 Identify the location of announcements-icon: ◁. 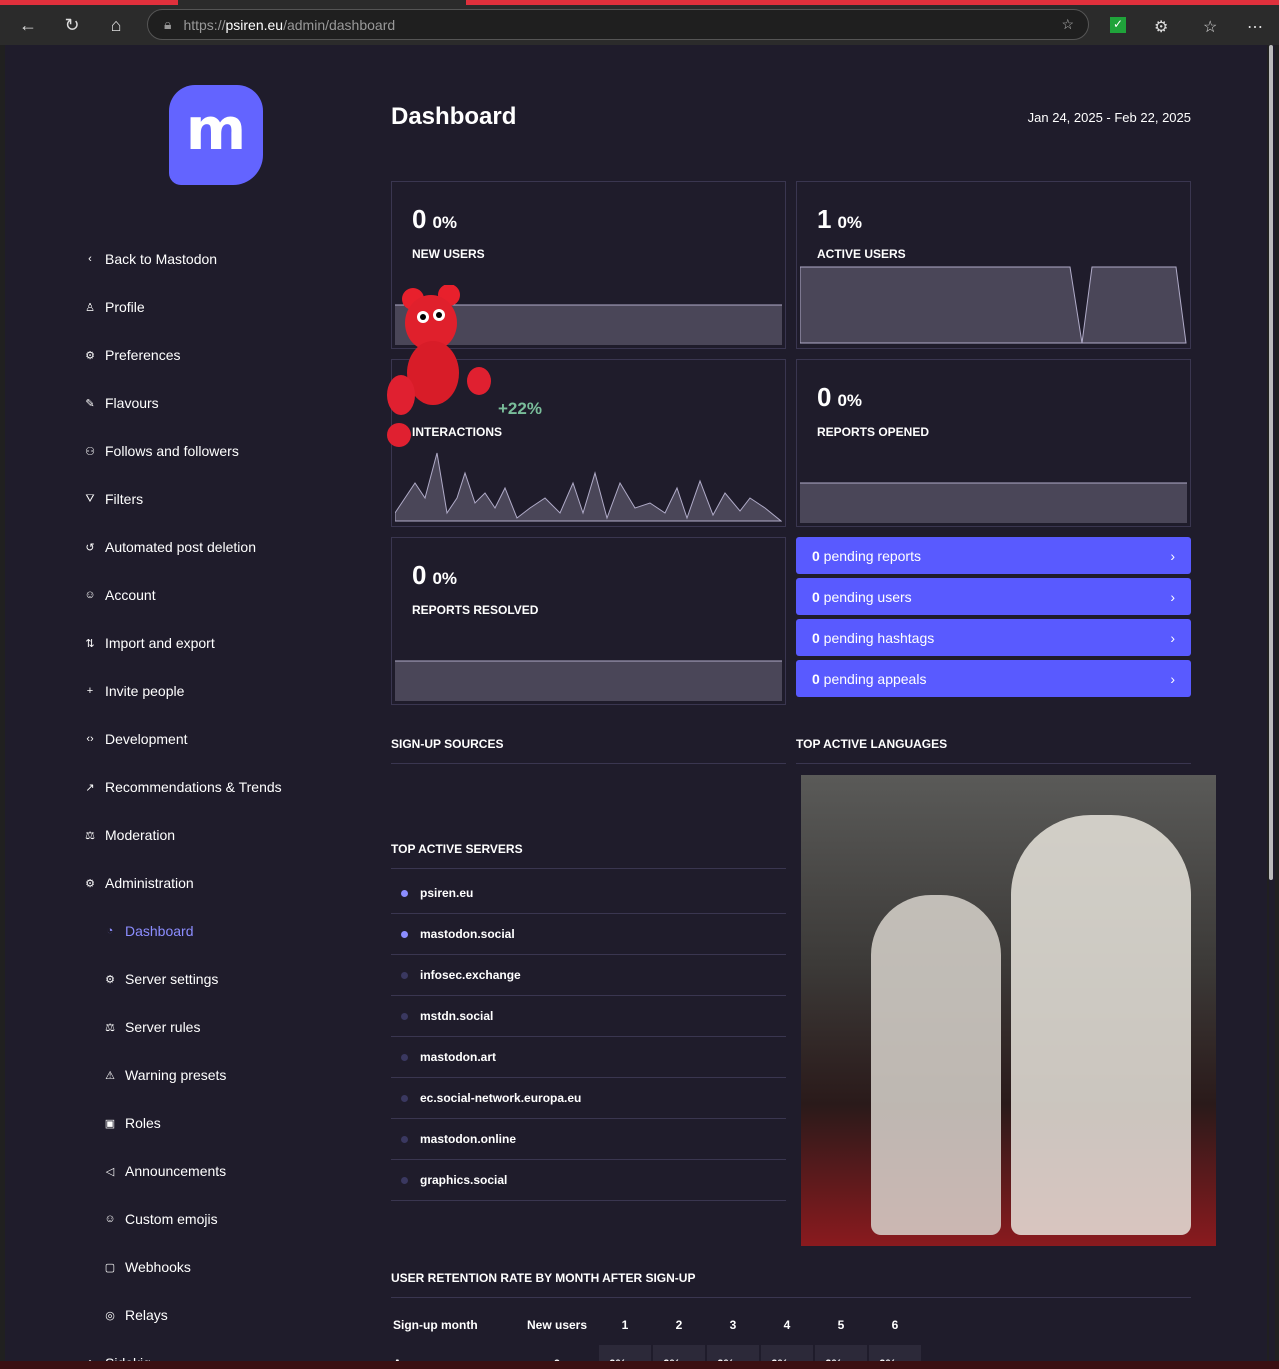
(110, 1171).